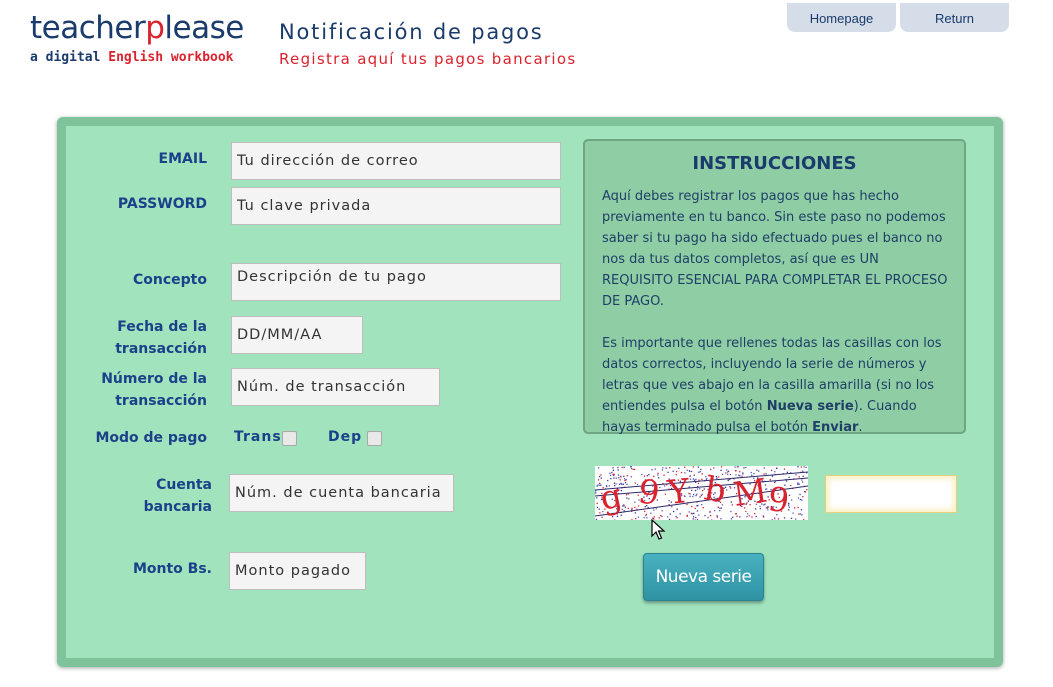 The height and width of the screenshot is (687, 1053). What do you see at coordinates (170, 280) in the screenshot?
I see `concepto-label: Concepto` at bounding box center [170, 280].